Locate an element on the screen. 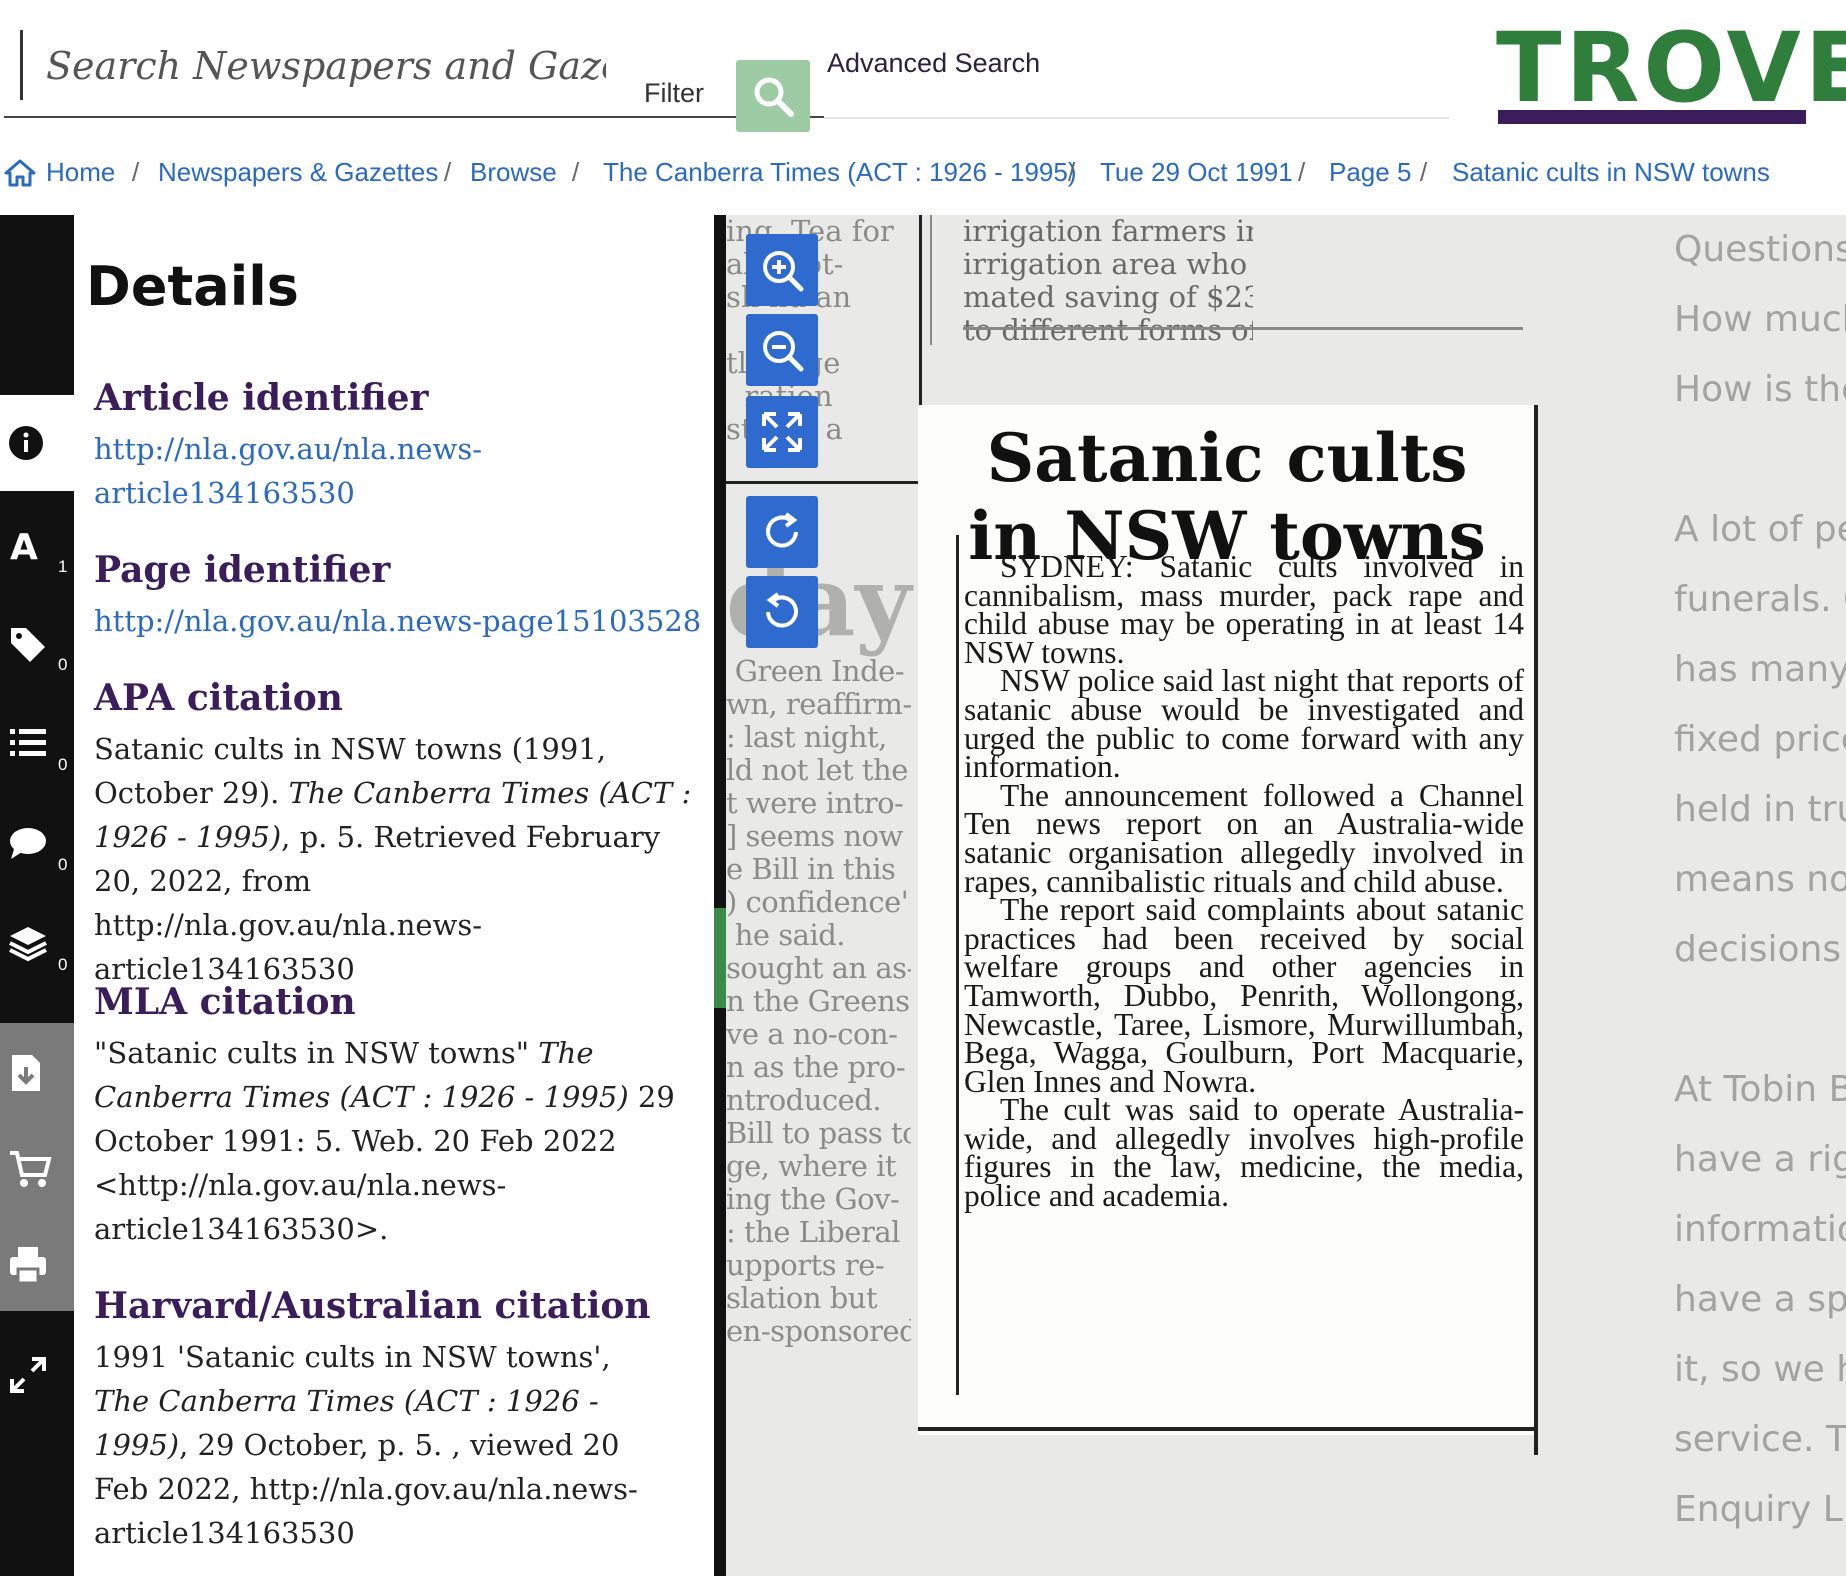 The image size is (1846, 1576). filter-button: Filter is located at coordinates (674, 93).